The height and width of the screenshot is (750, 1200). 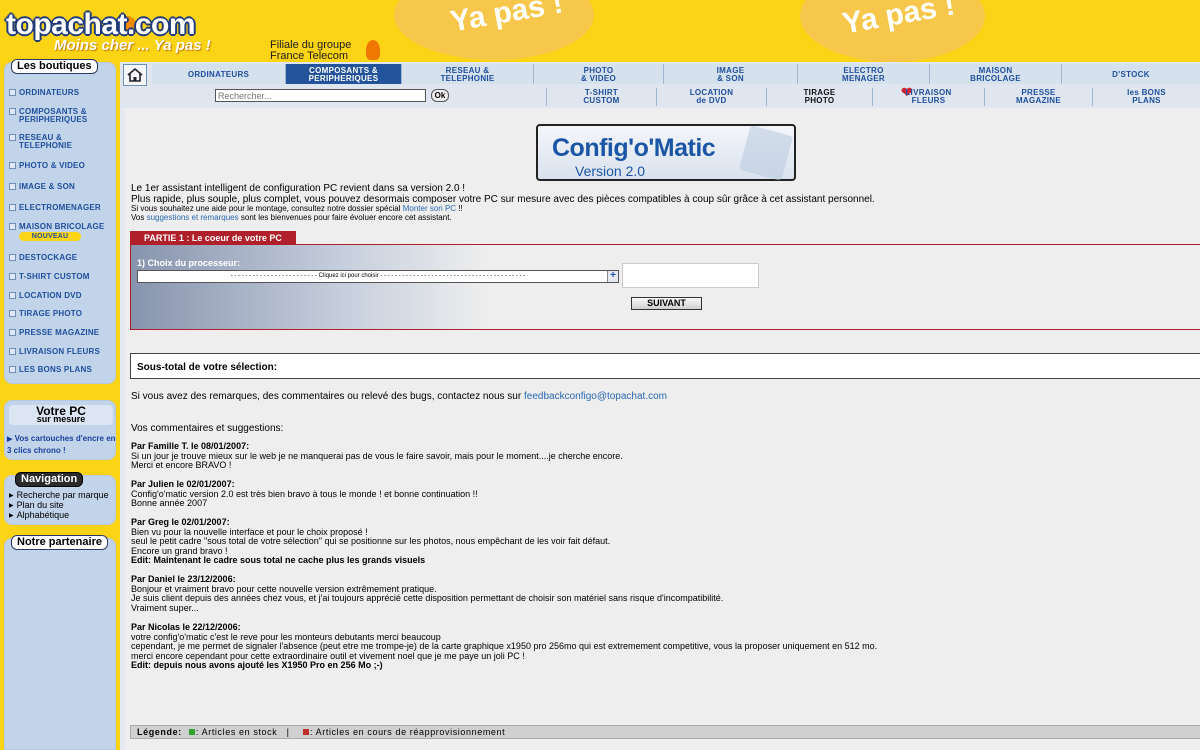 What do you see at coordinates (213, 238) in the screenshot?
I see `partie-1-tab: PARTIE 1 : Le coeur de votre PC` at bounding box center [213, 238].